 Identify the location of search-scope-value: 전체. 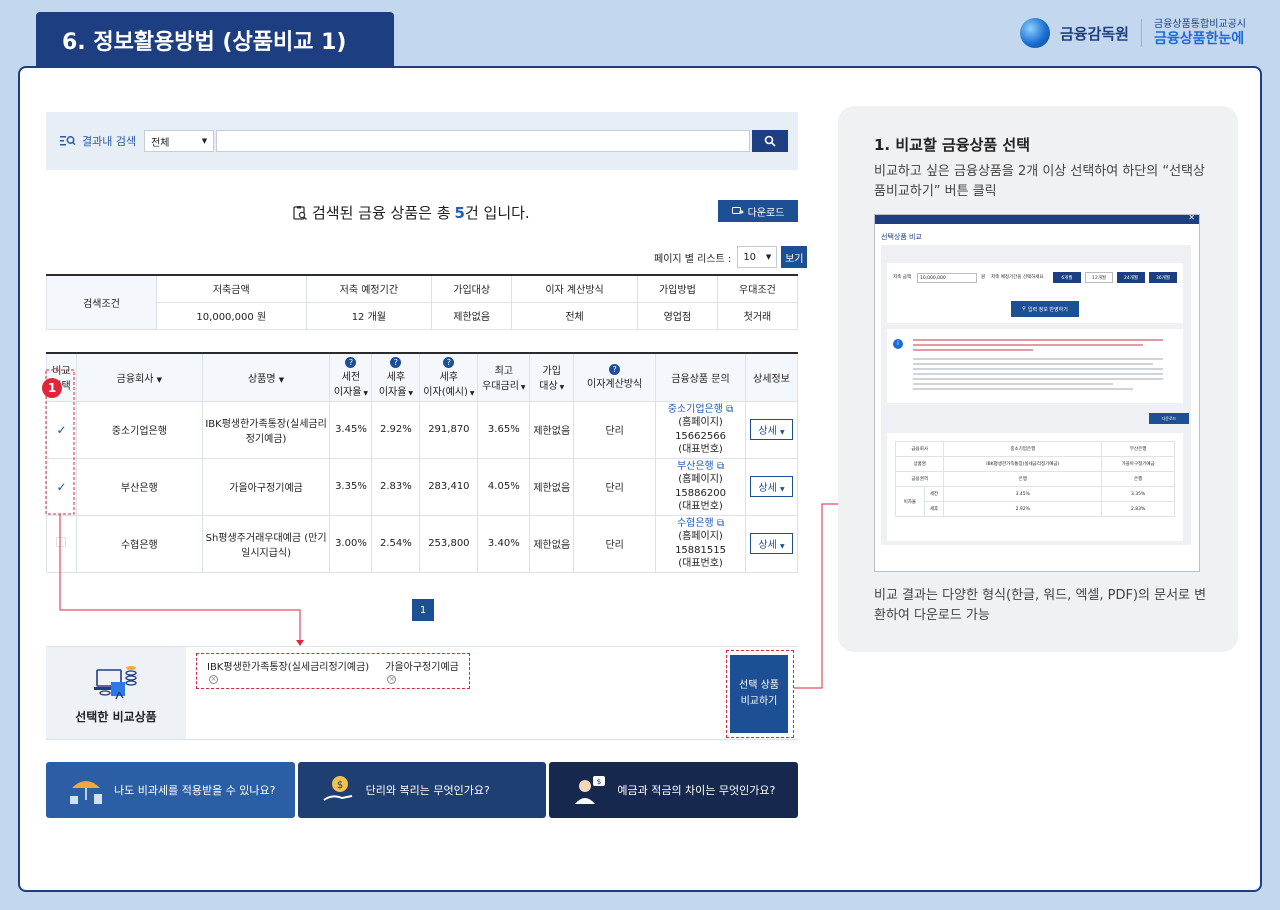
(160, 143).